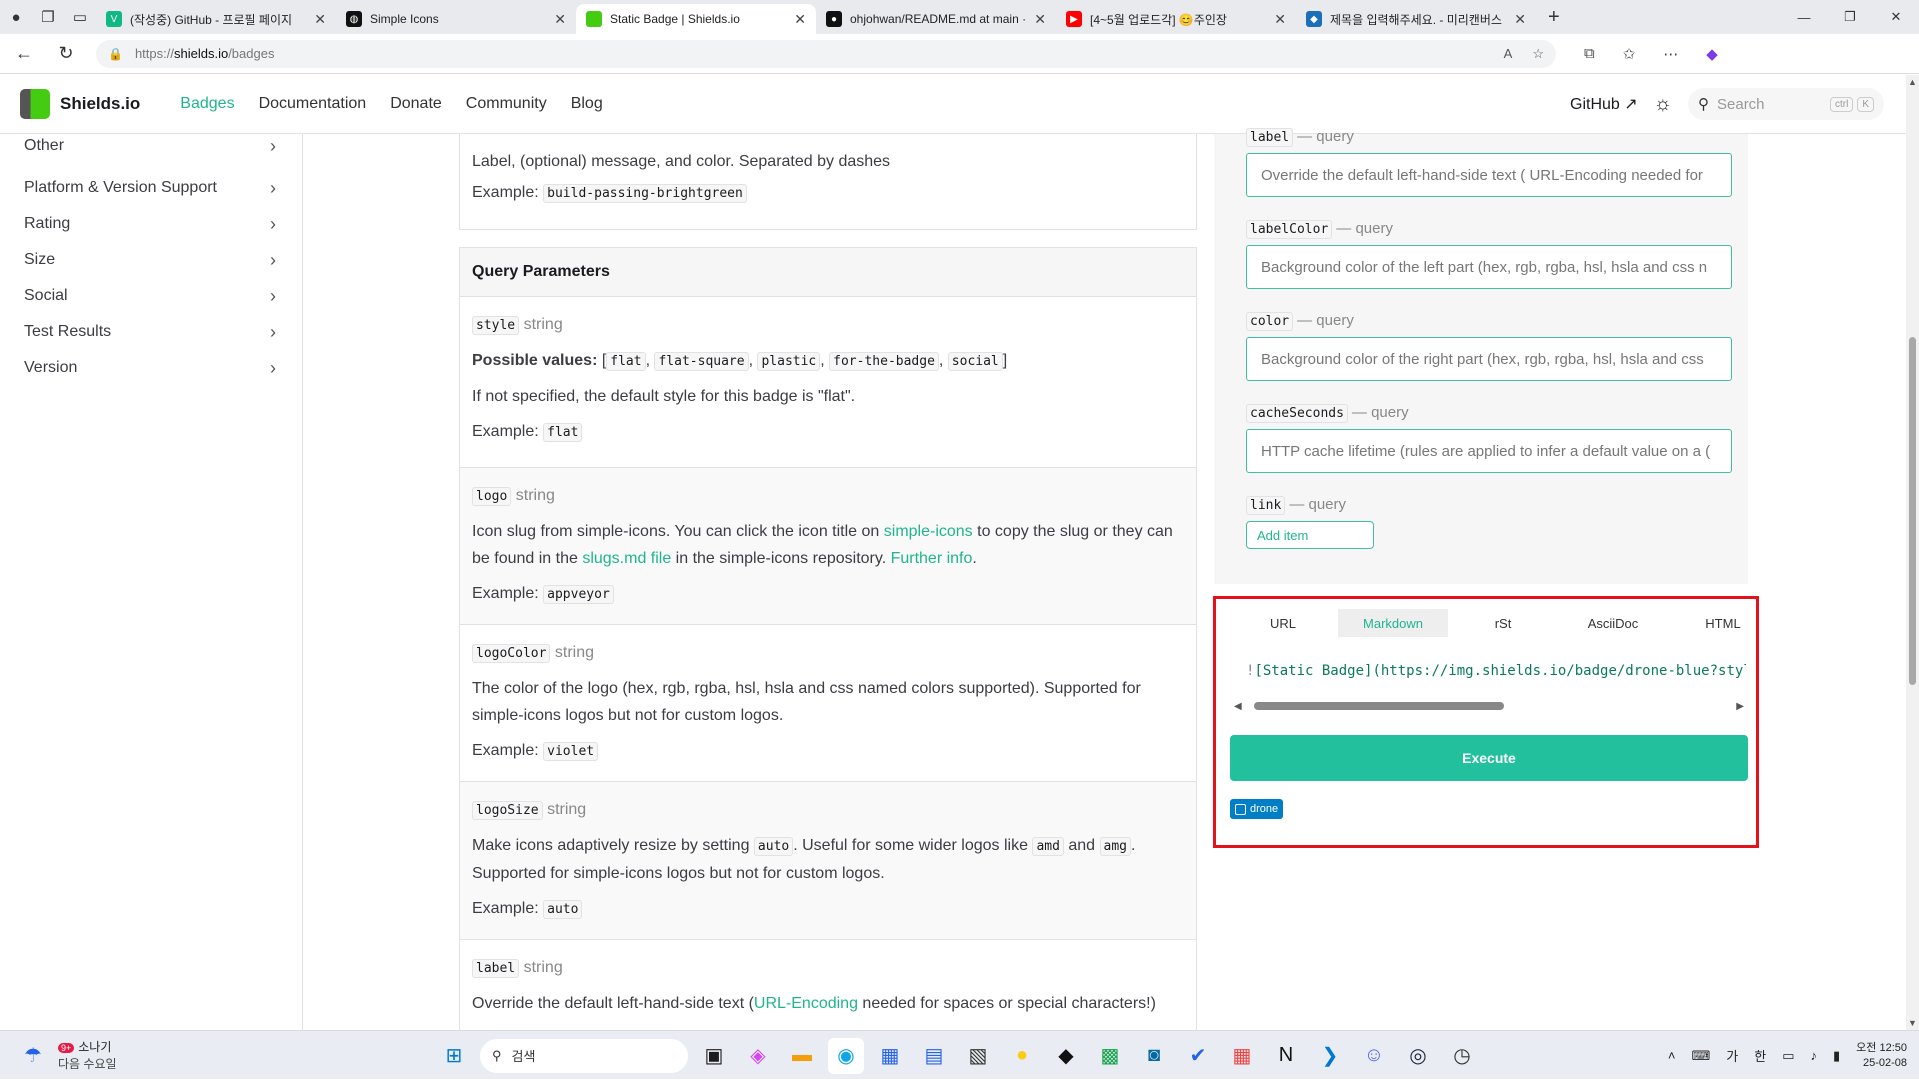 This screenshot has width=1919, height=1080. What do you see at coordinates (1613, 623) in the screenshot?
I see `format-tab-asciidoc: AsciiDoc` at bounding box center [1613, 623].